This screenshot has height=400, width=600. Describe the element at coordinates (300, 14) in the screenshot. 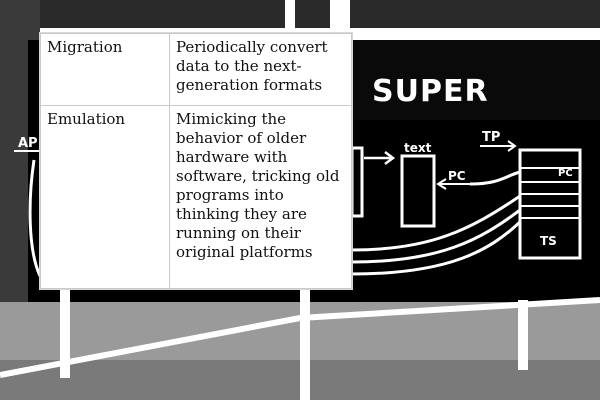

I see `top-strip` at that location.